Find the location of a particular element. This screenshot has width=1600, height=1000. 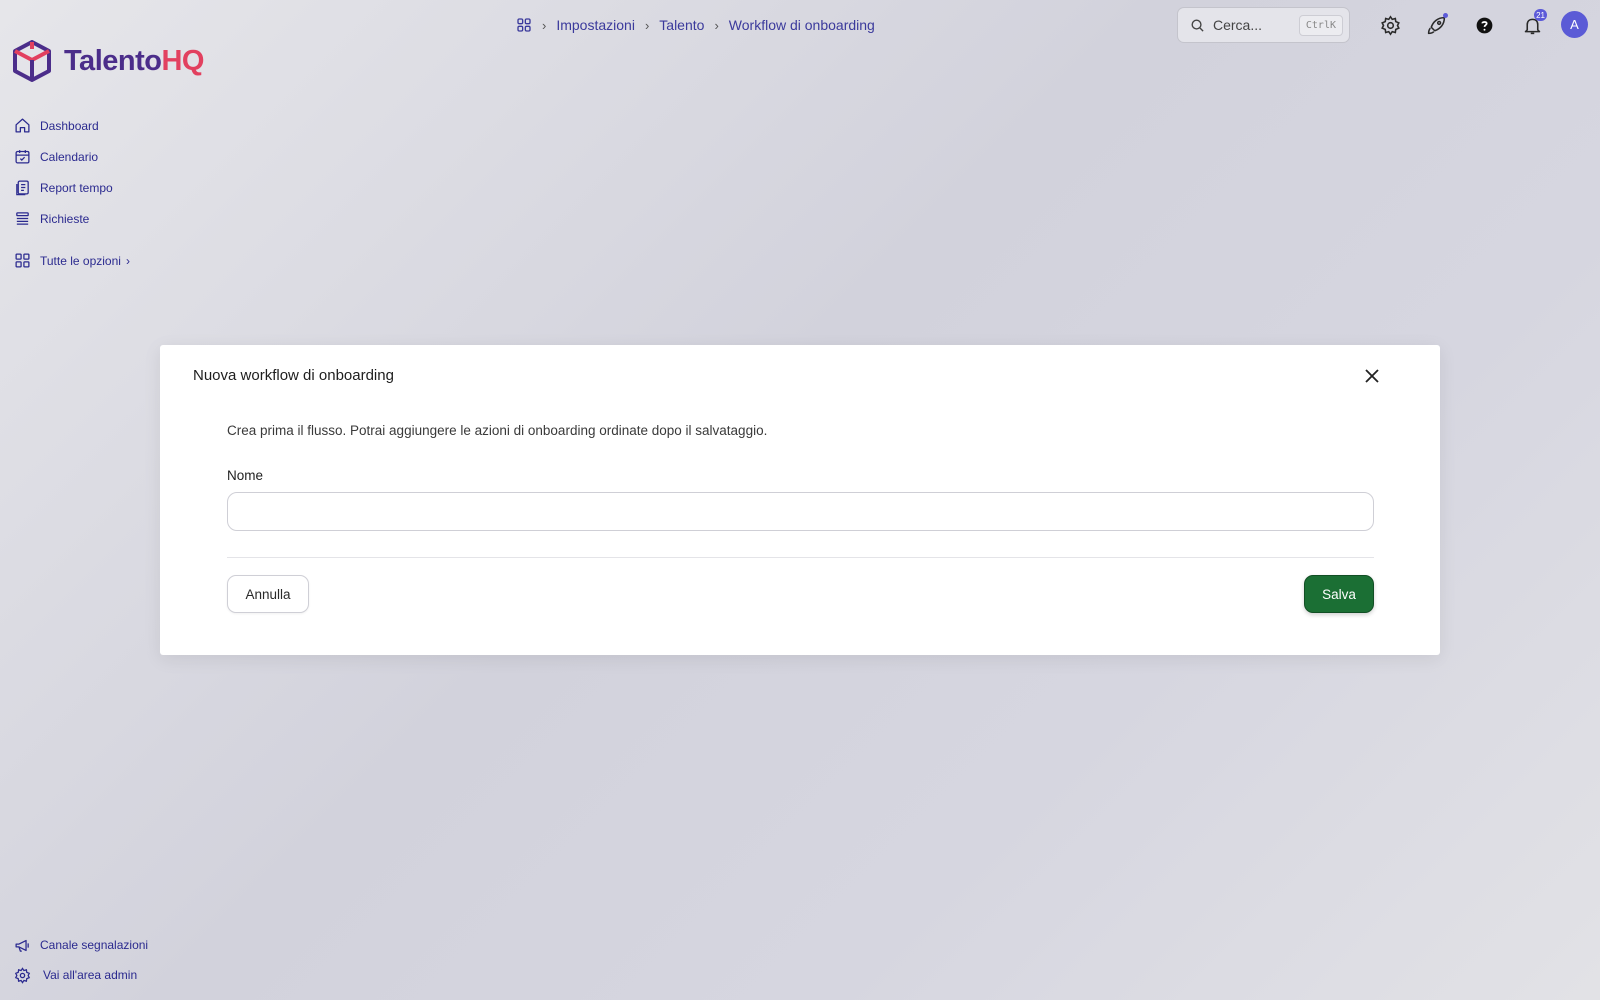

search-icon is located at coordinates (1197, 25).